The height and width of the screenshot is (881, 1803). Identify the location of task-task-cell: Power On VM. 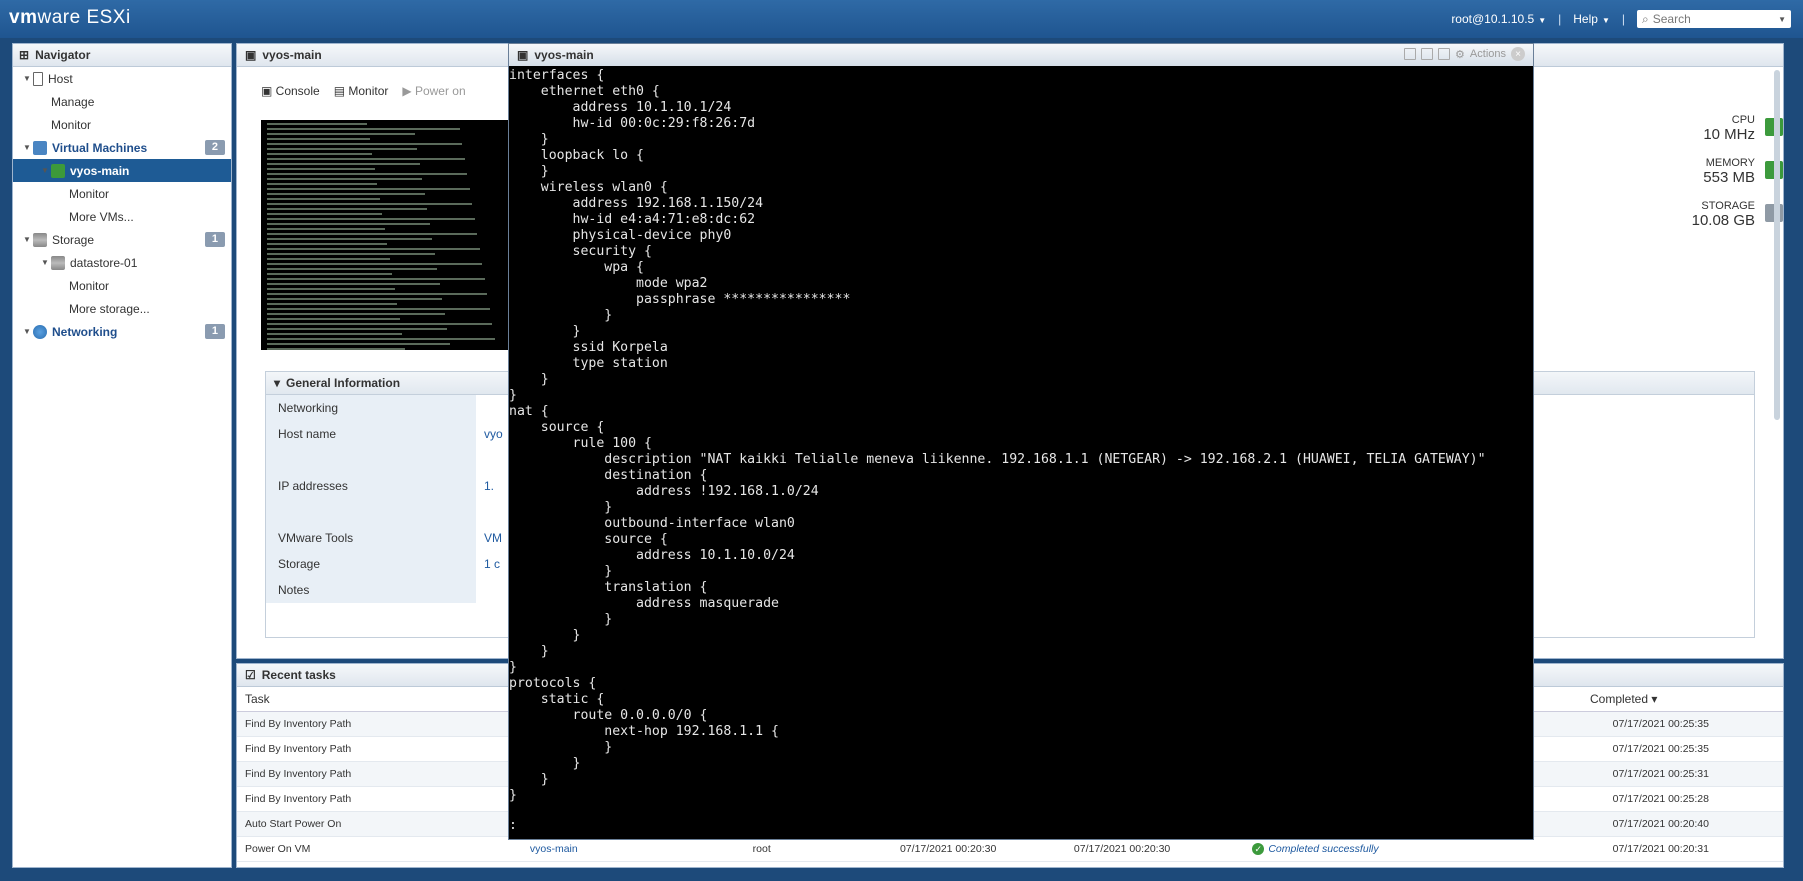
(278, 849).